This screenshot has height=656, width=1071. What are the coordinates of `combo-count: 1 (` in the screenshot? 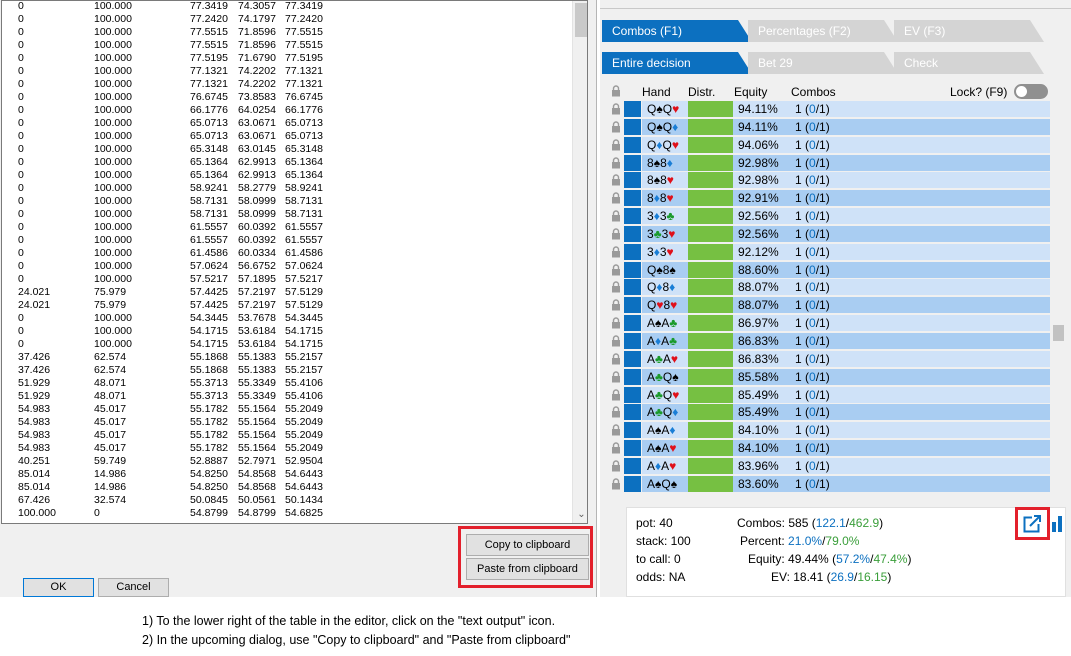 It's located at (802, 448).